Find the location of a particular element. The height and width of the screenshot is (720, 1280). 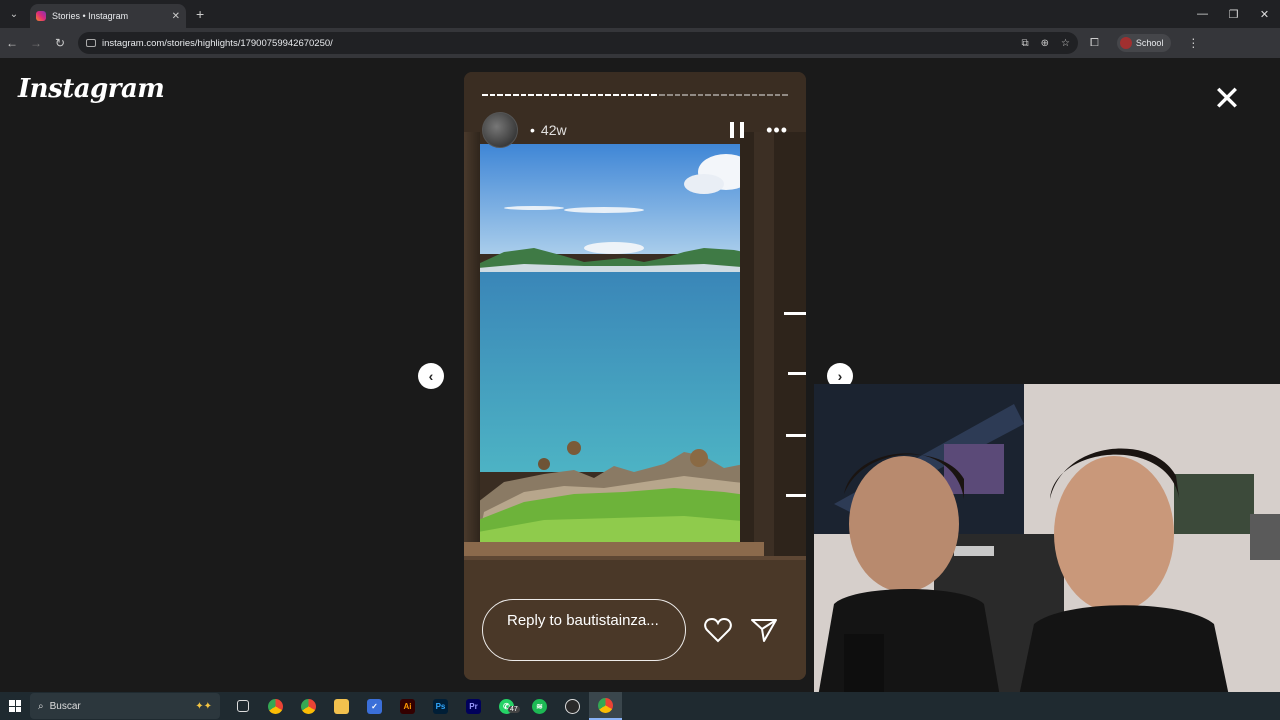

illustrator-icon: Ai is located at coordinates (407, 706).